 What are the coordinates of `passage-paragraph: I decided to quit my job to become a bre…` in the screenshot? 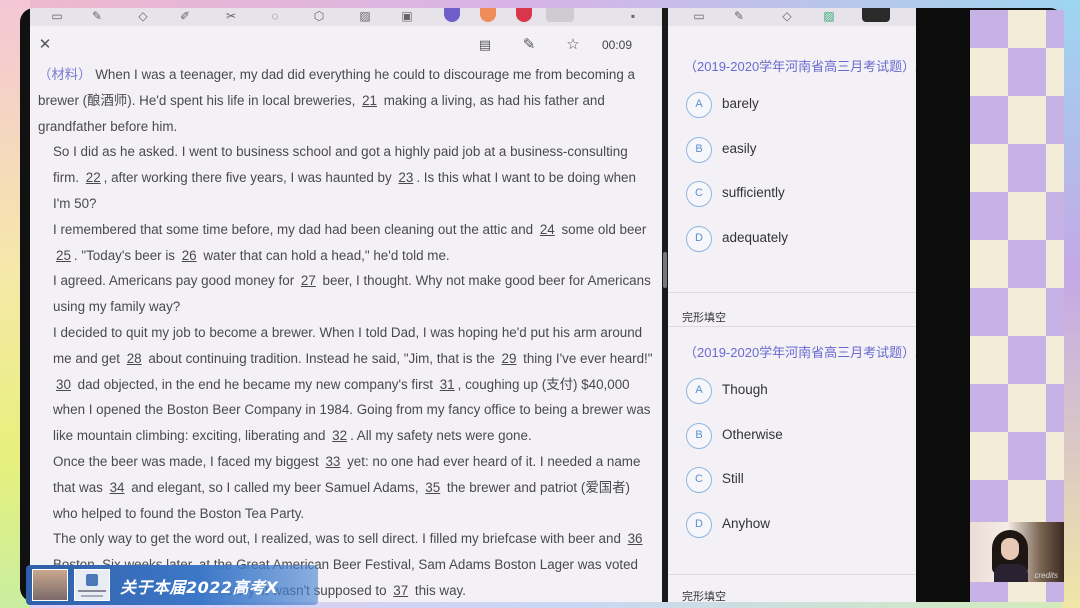 It's located at (346, 384).